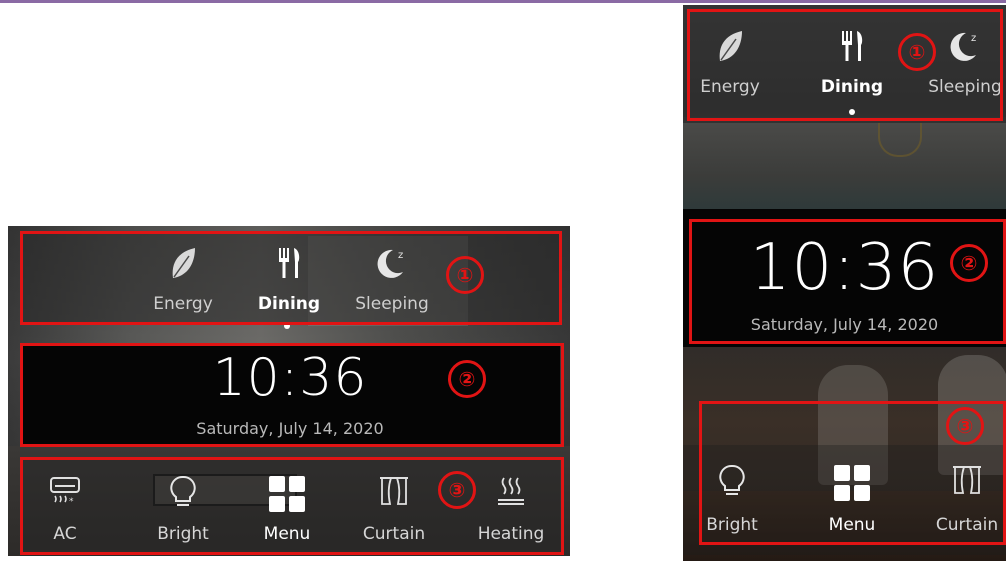  Describe the element at coordinates (503, 1) in the screenshot. I see `top-accent-line` at that location.